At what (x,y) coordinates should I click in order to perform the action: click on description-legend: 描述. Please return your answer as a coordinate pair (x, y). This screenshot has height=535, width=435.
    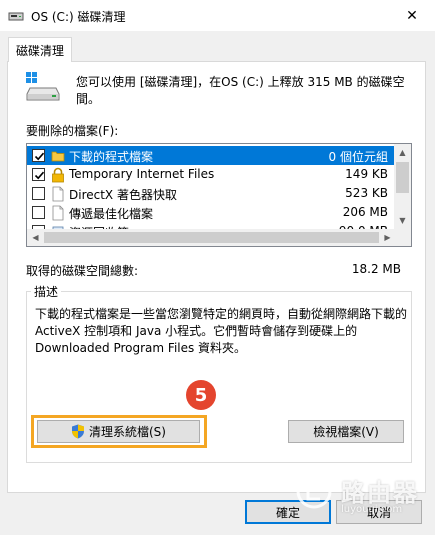
    Looking at the image, I should click on (46, 291).